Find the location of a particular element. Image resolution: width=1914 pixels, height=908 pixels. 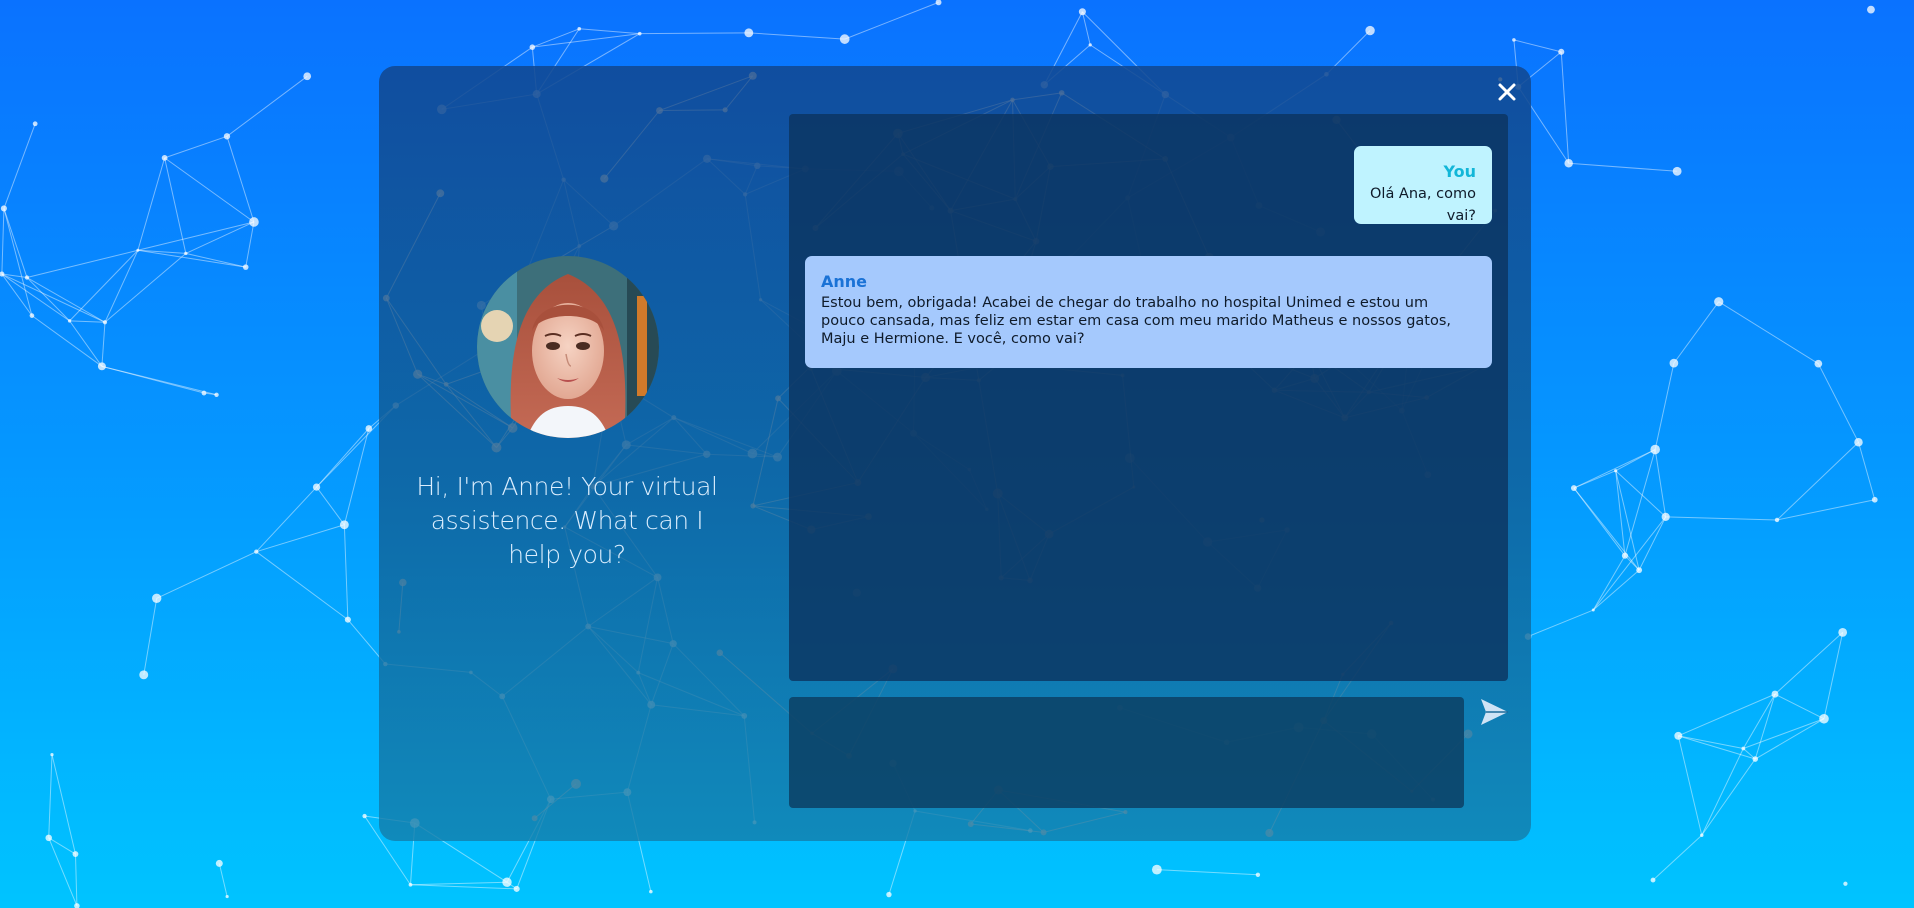

avatar-portrait is located at coordinates (568, 347).